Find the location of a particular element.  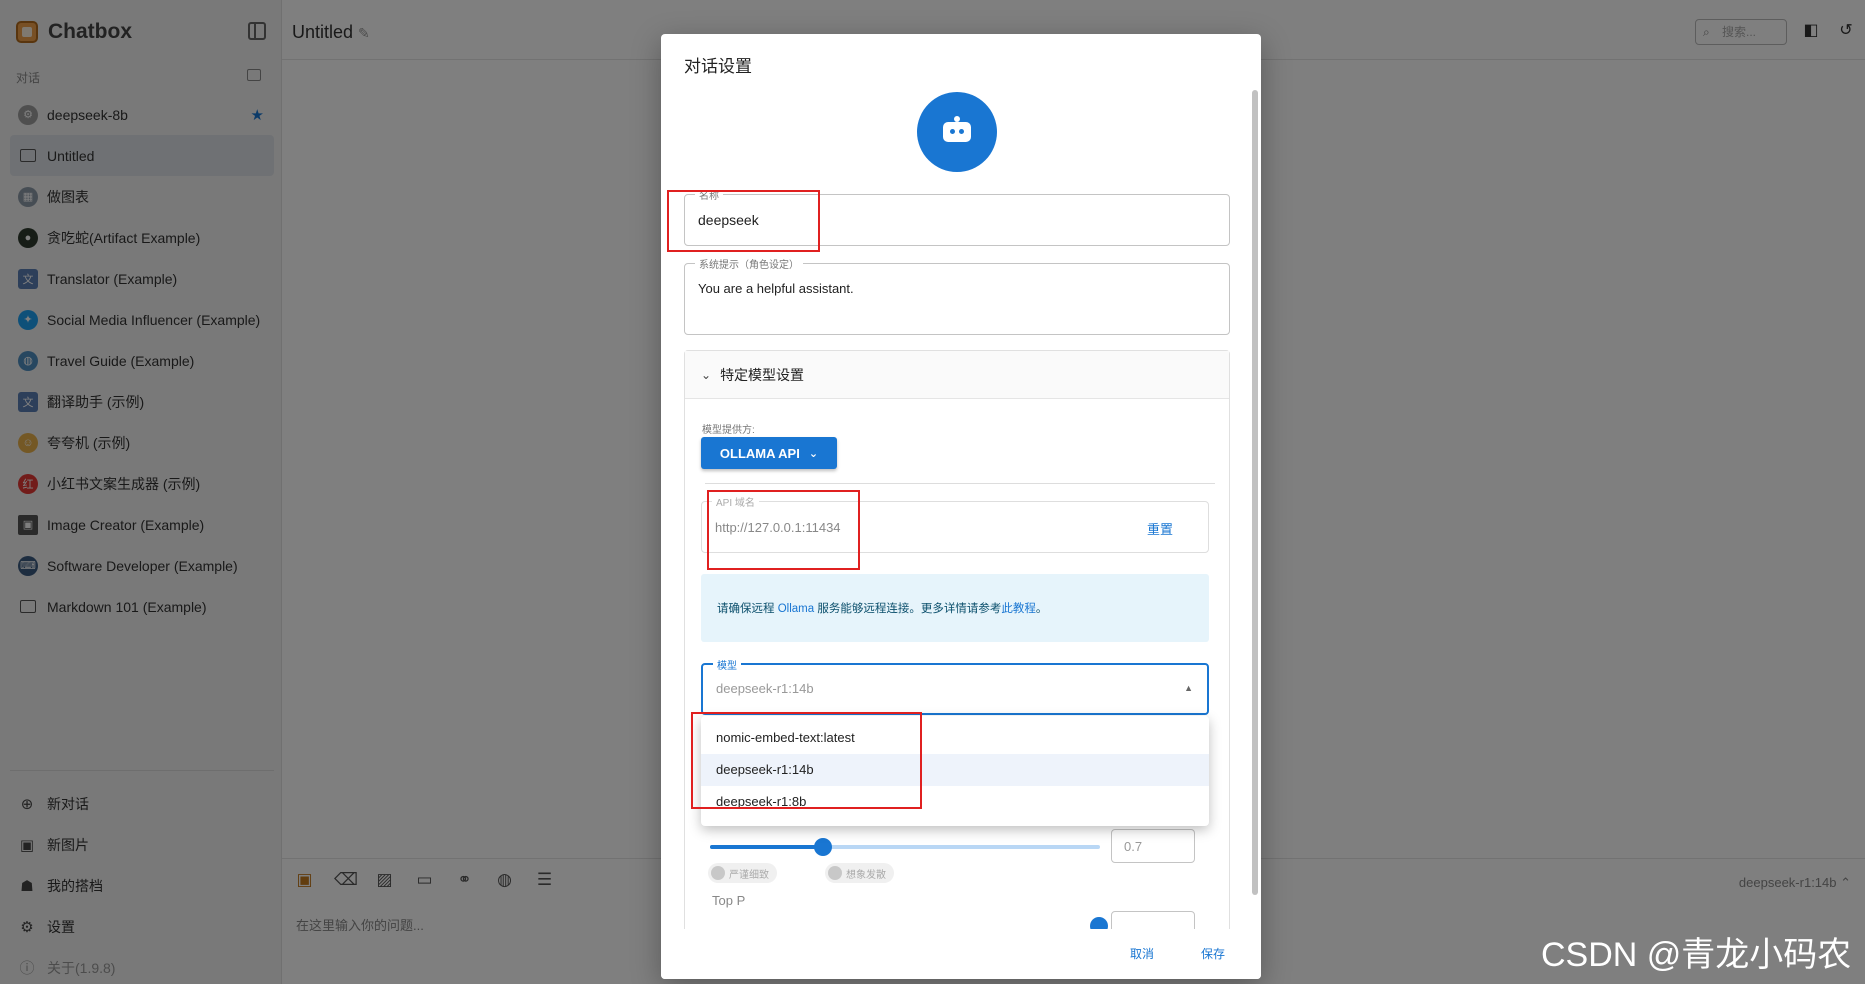

assistant-avatar is located at coordinates (957, 132).